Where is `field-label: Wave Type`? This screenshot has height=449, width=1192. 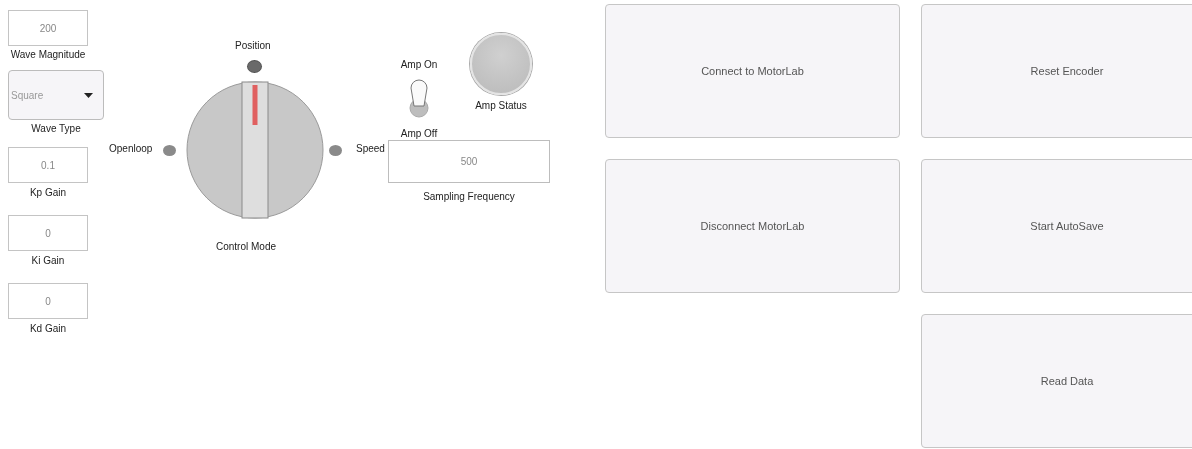 field-label: Wave Type is located at coordinates (56, 129).